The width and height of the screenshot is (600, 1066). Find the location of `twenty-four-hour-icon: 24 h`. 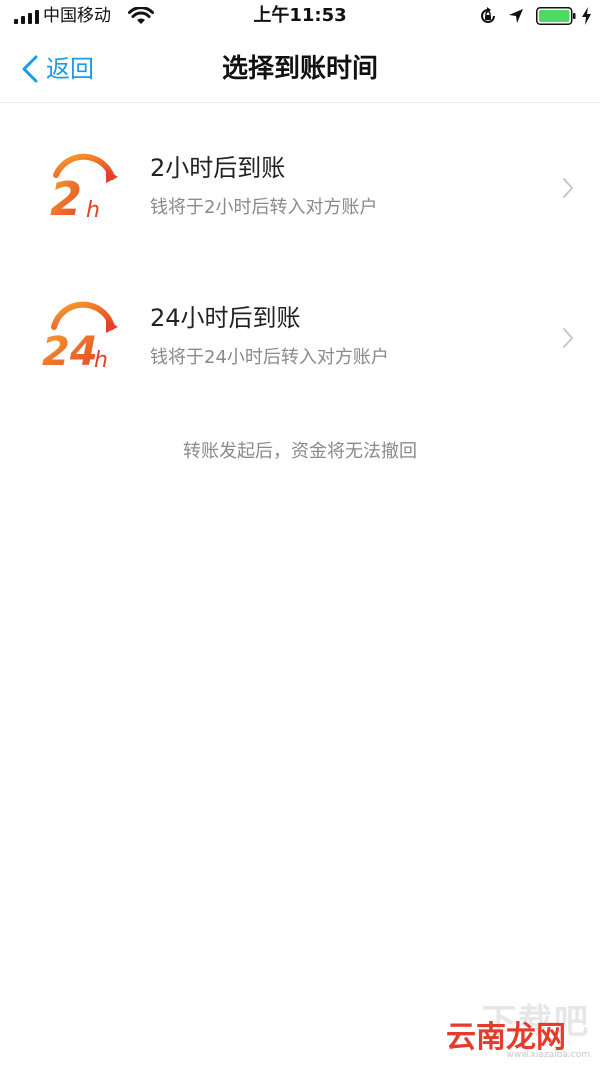

twenty-four-hour-icon: 24 h is located at coordinates (80, 337).